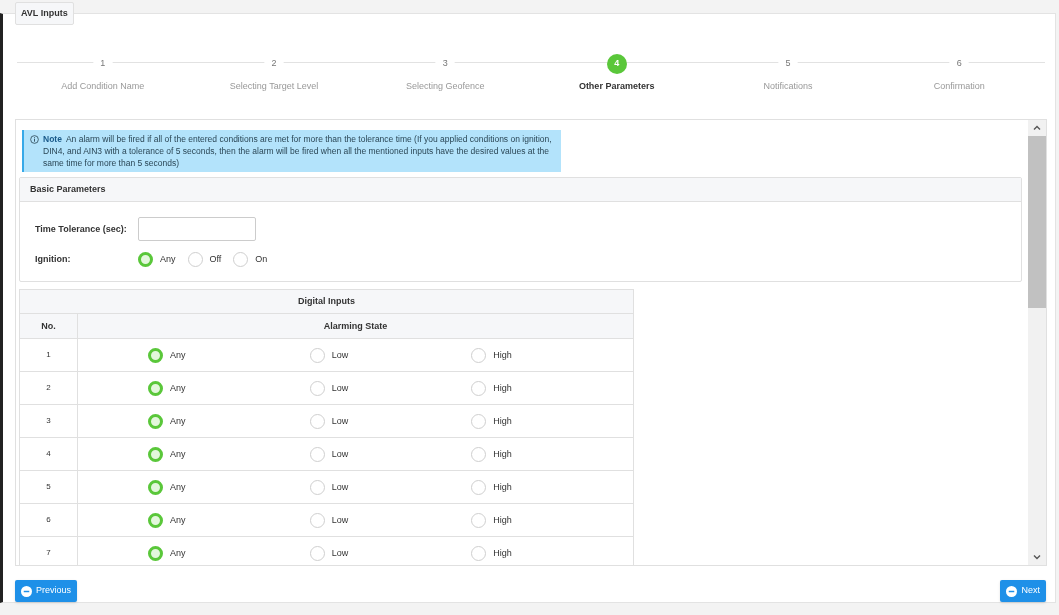  Describe the element at coordinates (445, 86) in the screenshot. I see `step-label: Selecting Geofence` at that location.